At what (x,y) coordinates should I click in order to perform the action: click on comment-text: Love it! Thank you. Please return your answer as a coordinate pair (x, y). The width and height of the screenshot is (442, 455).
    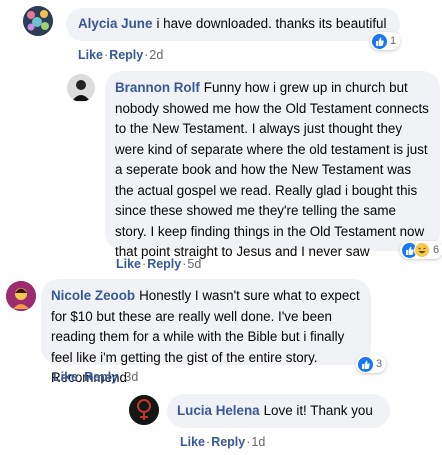
    Looking at the image, I should click on (318, 410).